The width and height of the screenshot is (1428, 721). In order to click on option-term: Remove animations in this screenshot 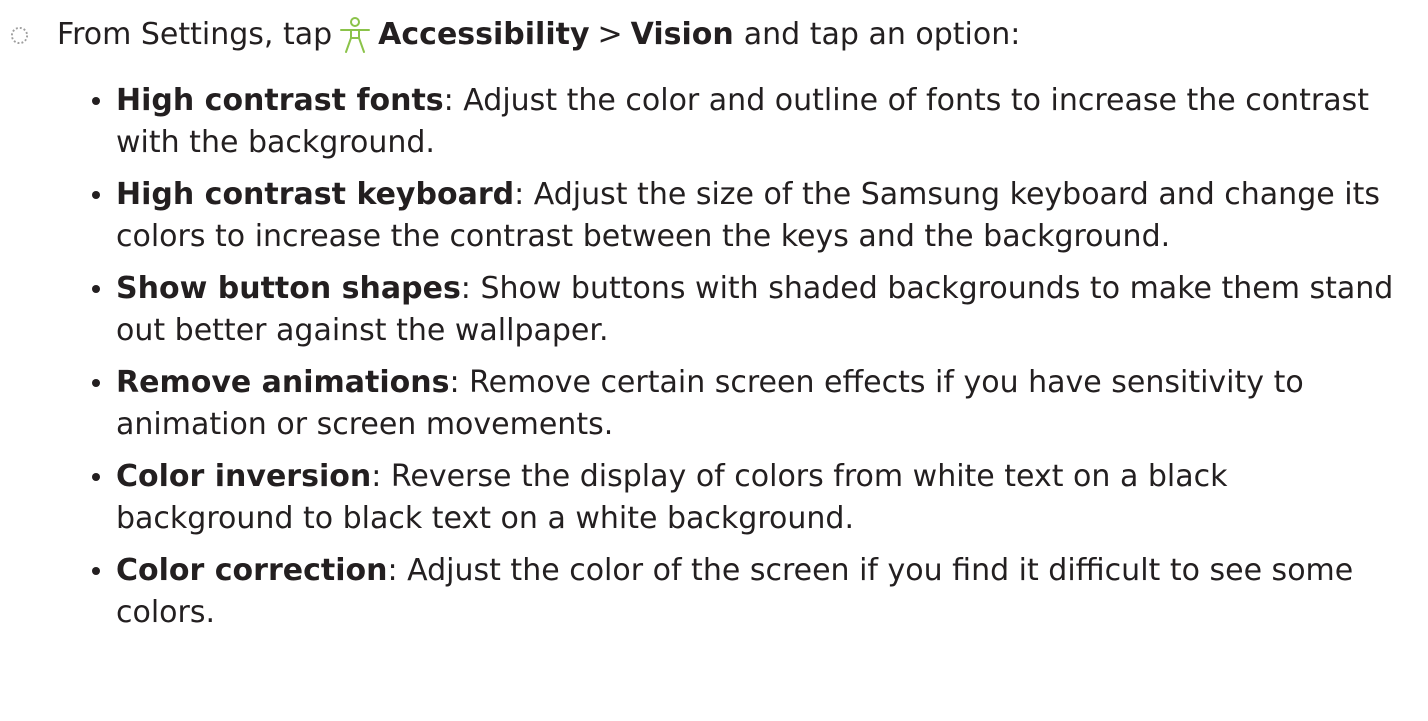, I will do `click(283, 382)`.